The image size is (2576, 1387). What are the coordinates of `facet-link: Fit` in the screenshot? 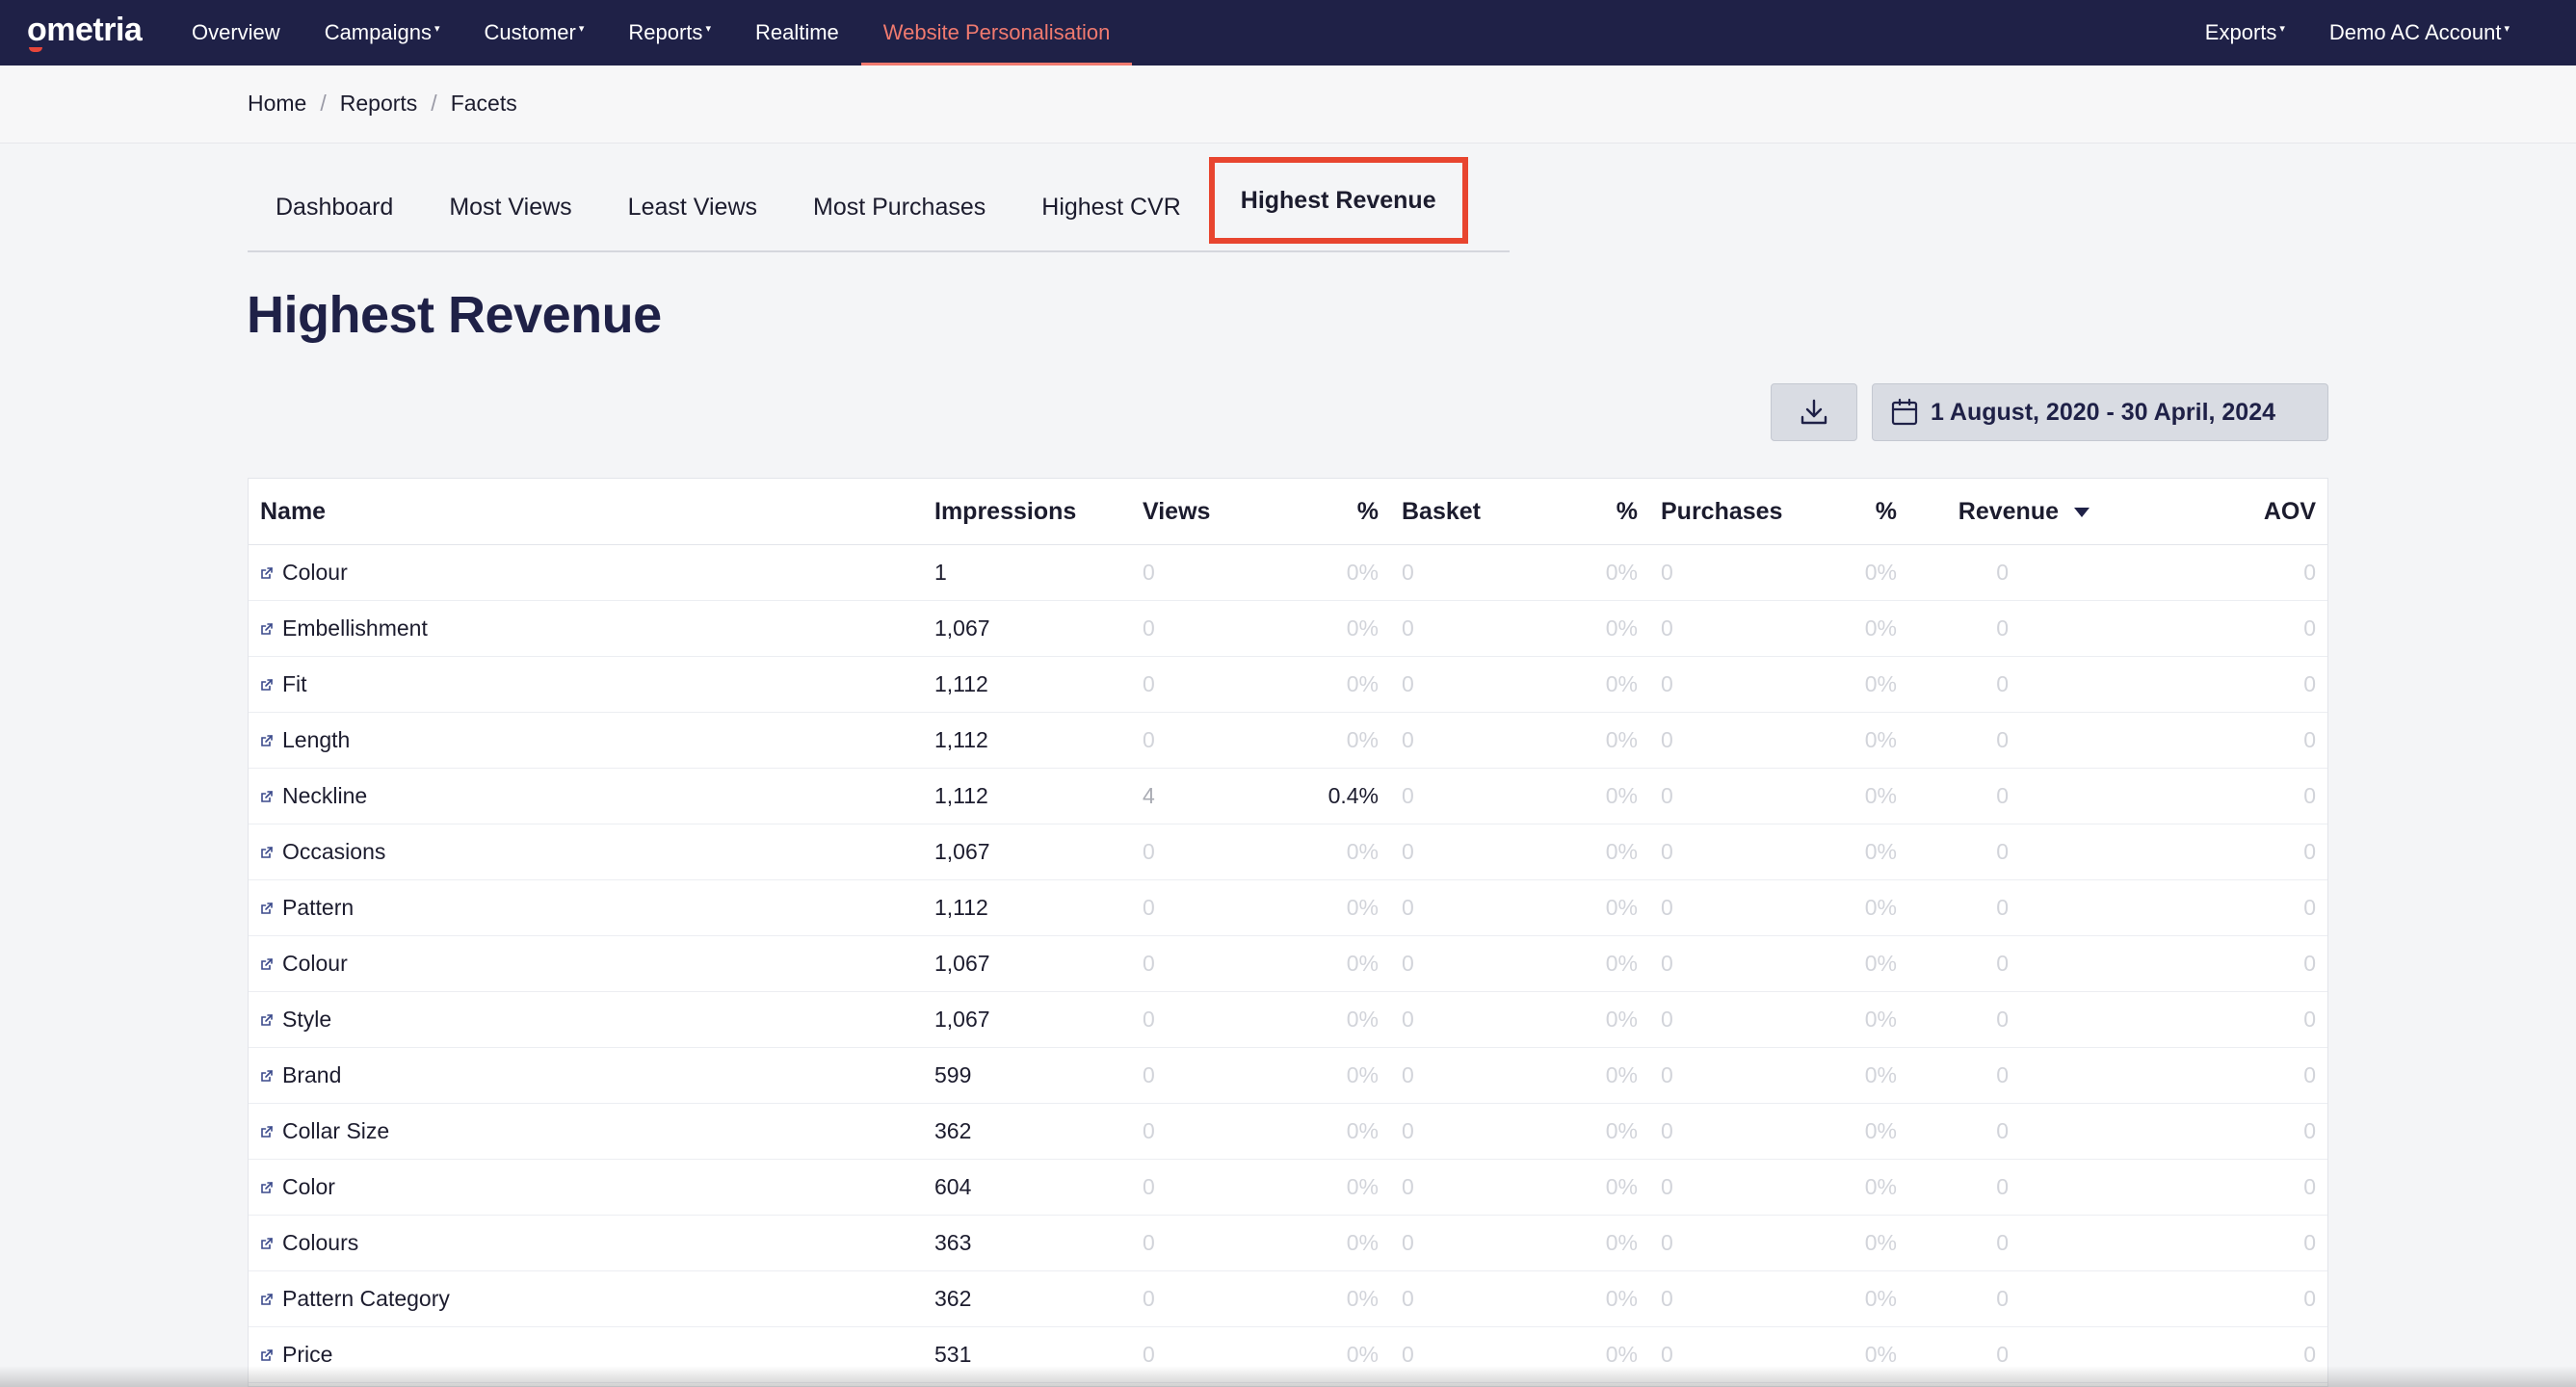 It's located at (585, 684).